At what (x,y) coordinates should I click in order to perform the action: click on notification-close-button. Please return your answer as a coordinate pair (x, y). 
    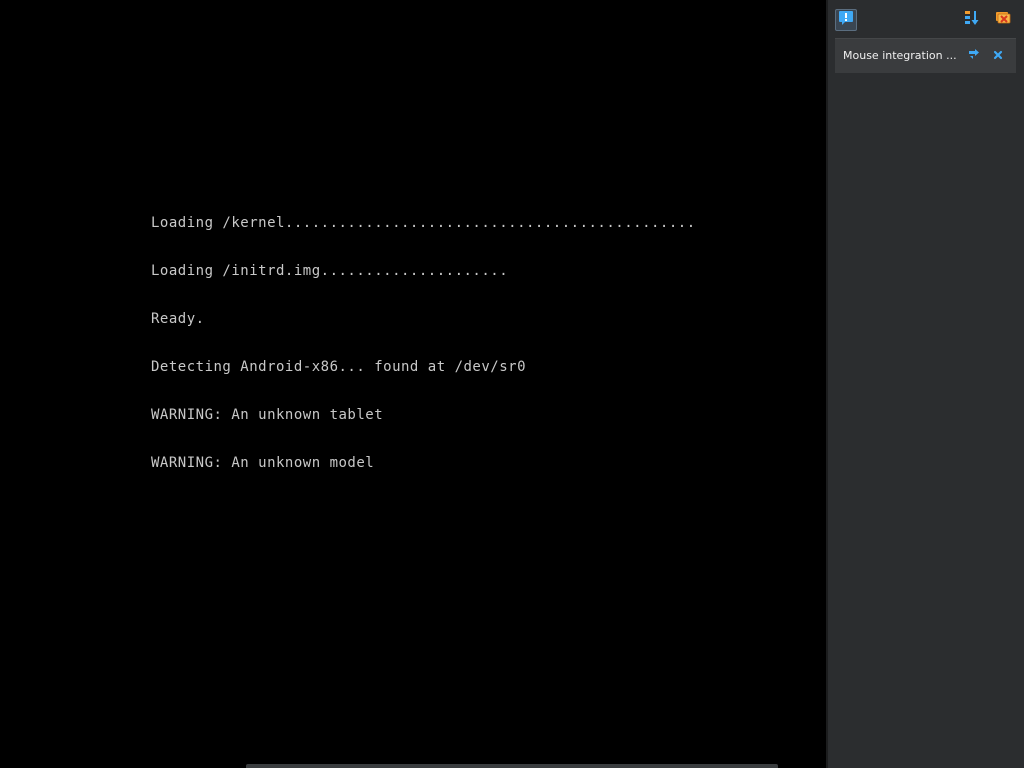
    Looking at the image, I should click on (998, 56).